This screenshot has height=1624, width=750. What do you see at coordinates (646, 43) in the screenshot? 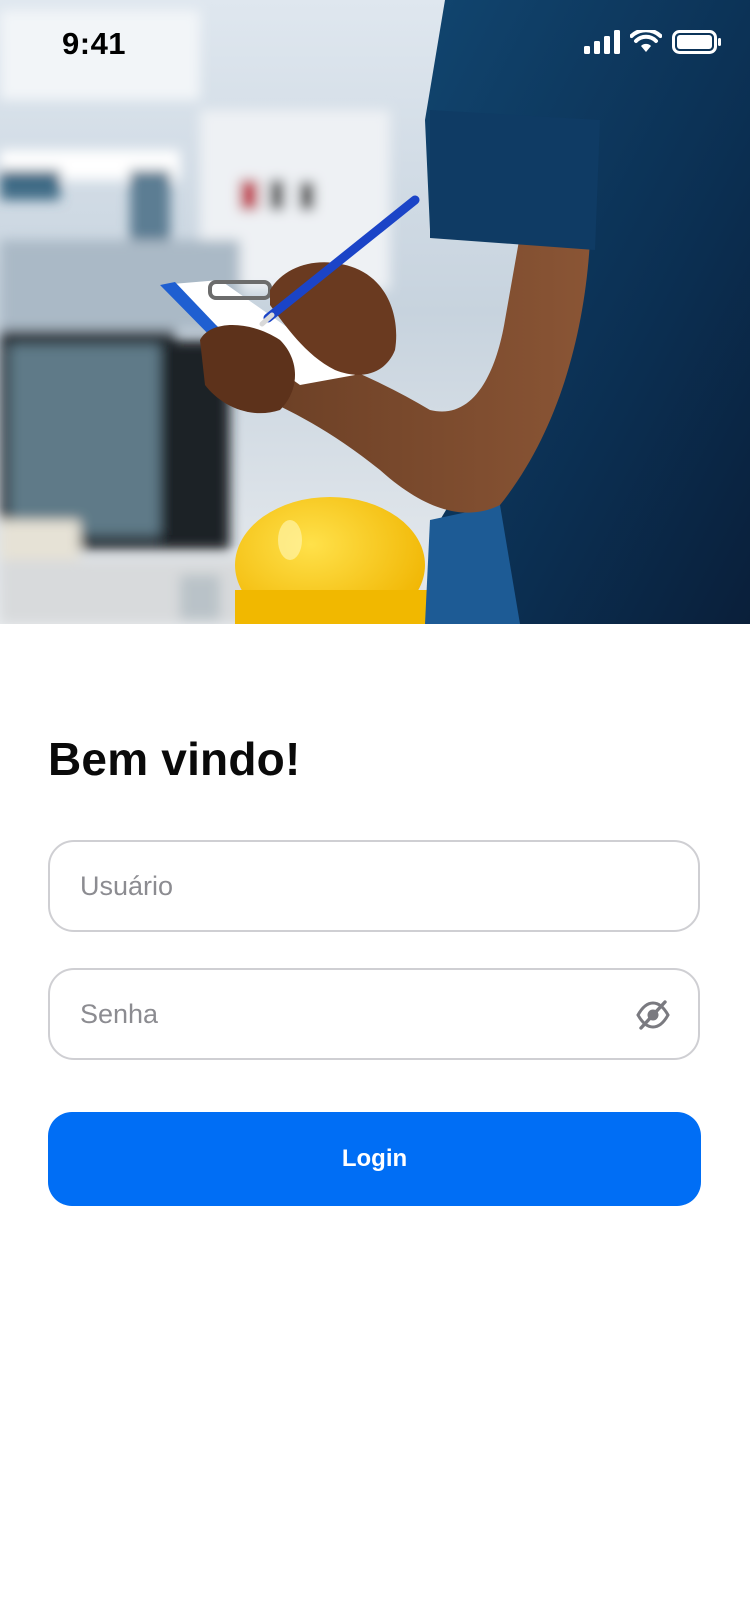
I see `wifi-icon` at bounding box center [646, 43].